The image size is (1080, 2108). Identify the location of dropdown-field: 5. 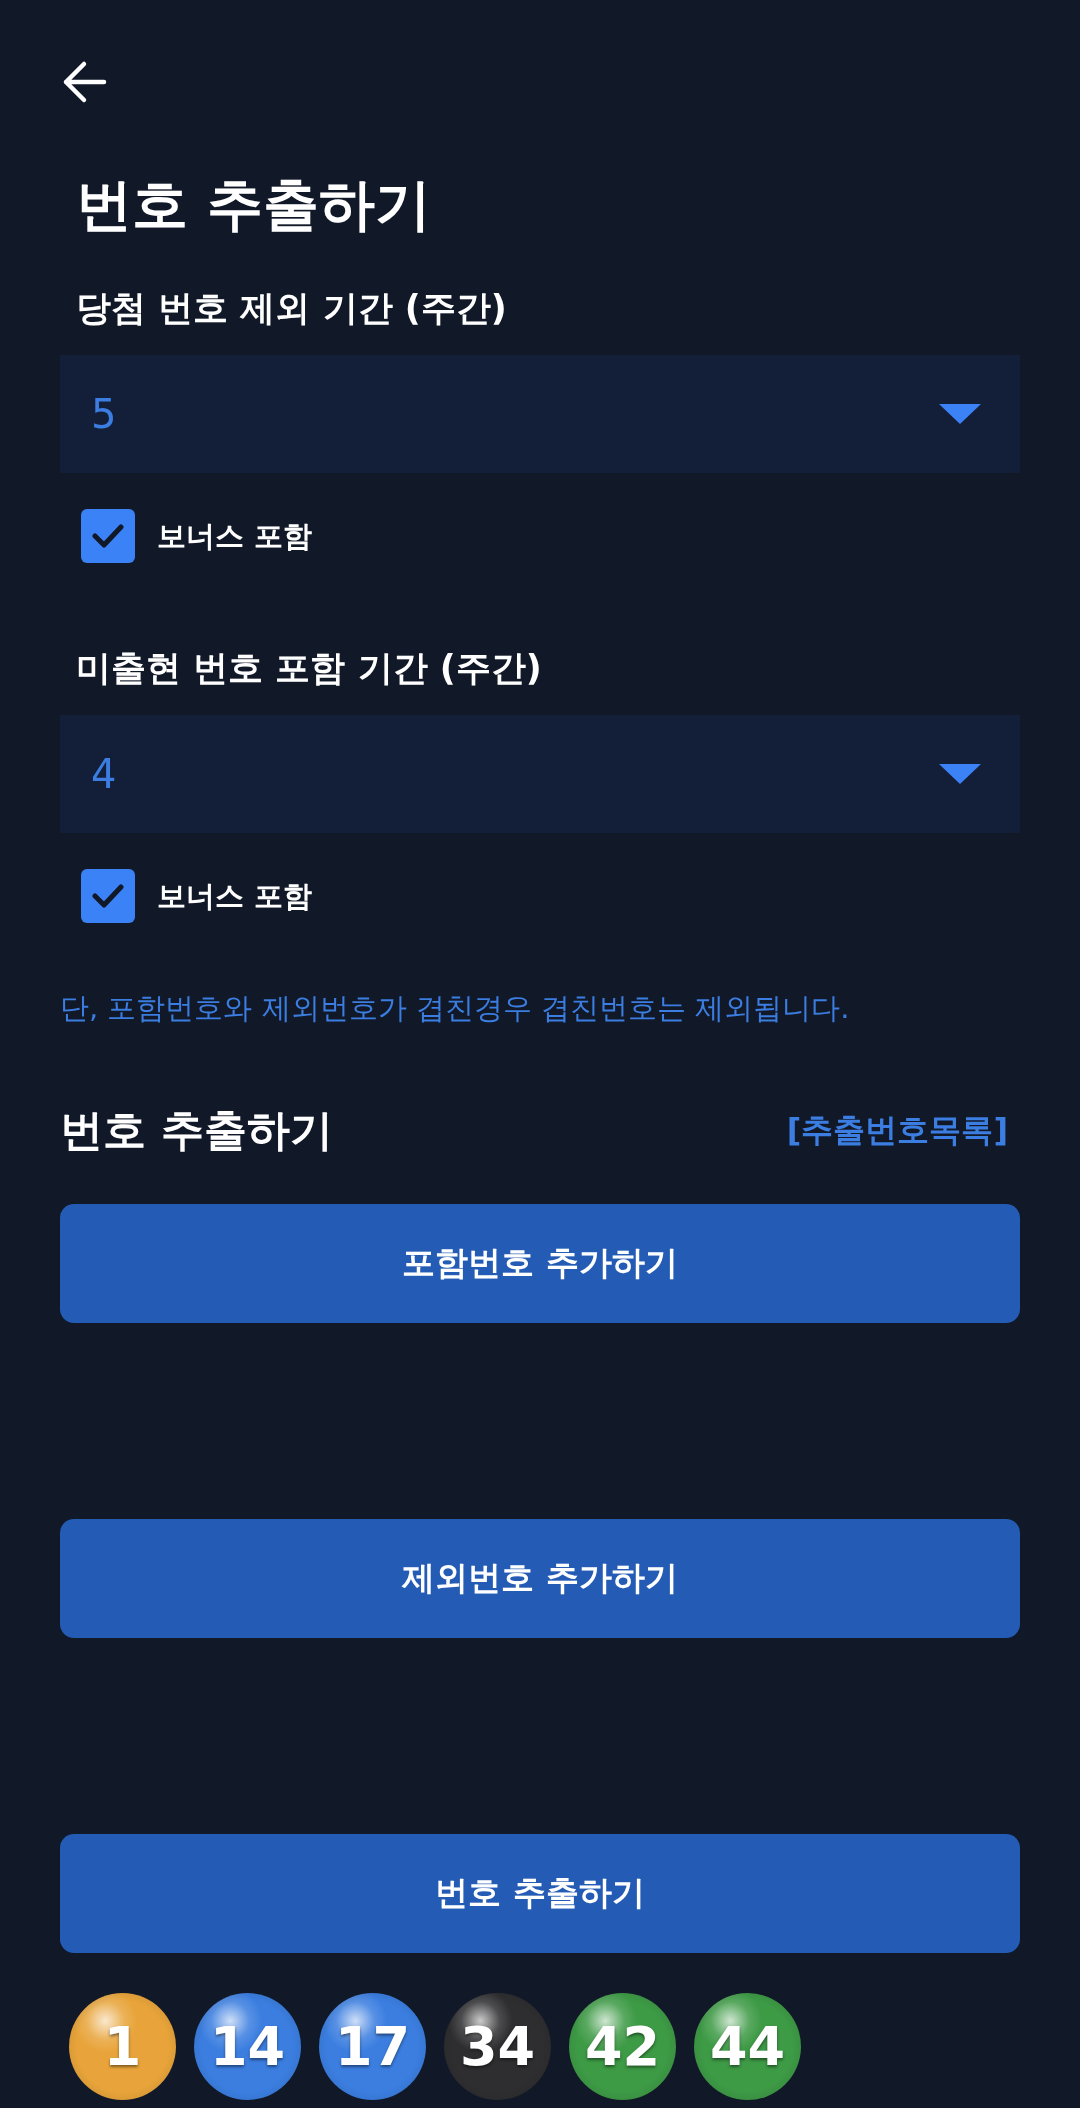
(540, 414).